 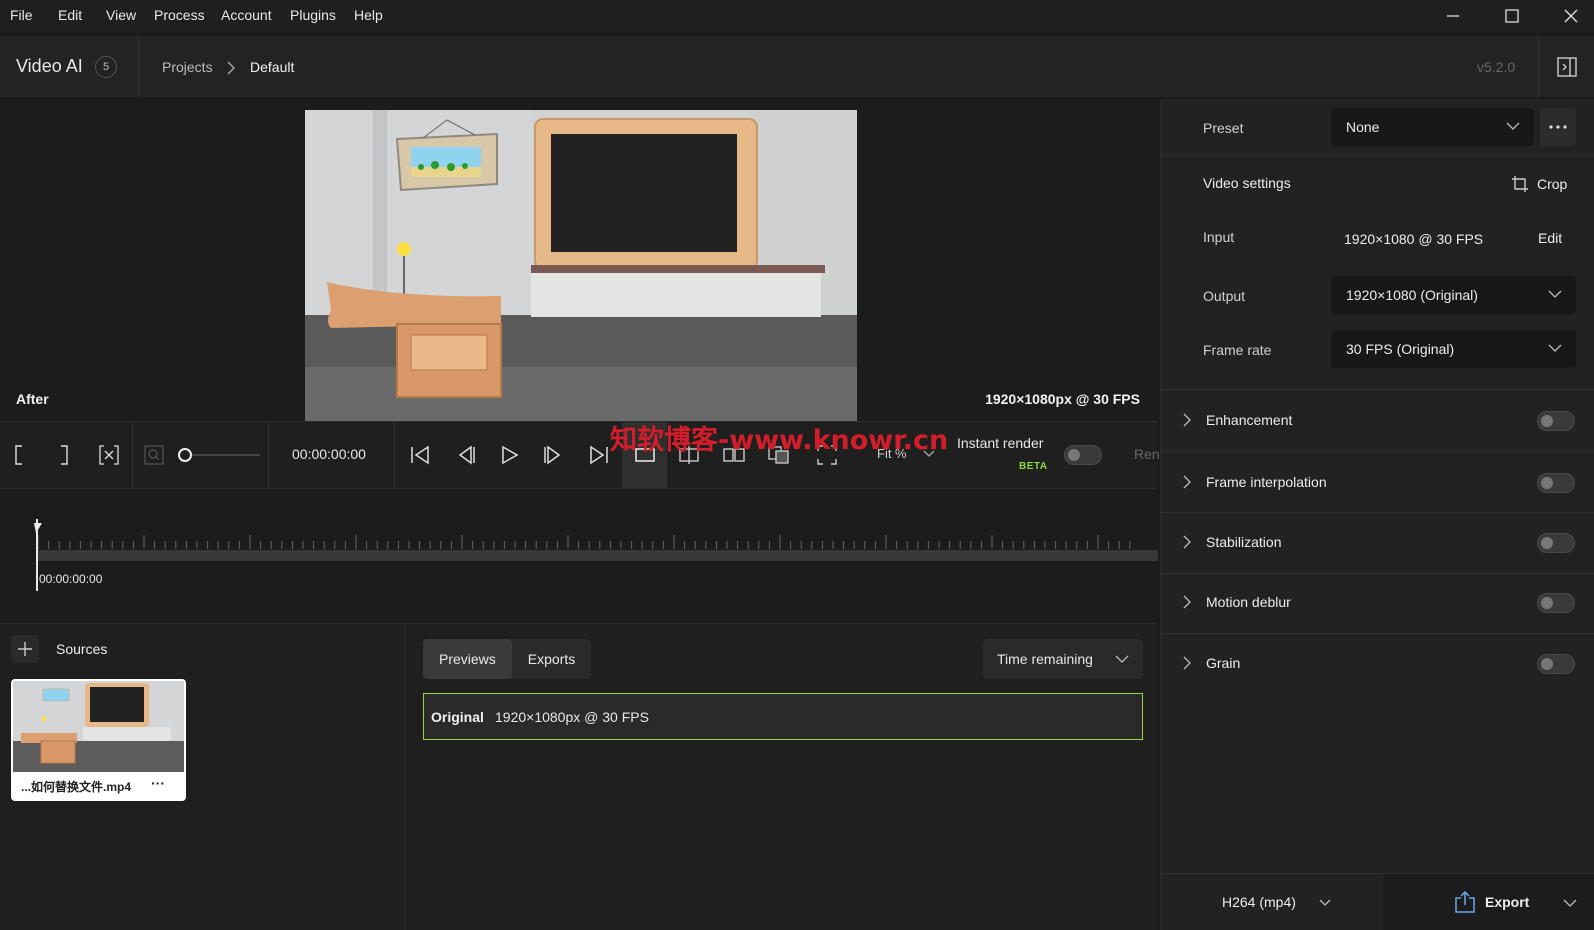 I want to click on menu-account: Account, so click(x=246, y=15).